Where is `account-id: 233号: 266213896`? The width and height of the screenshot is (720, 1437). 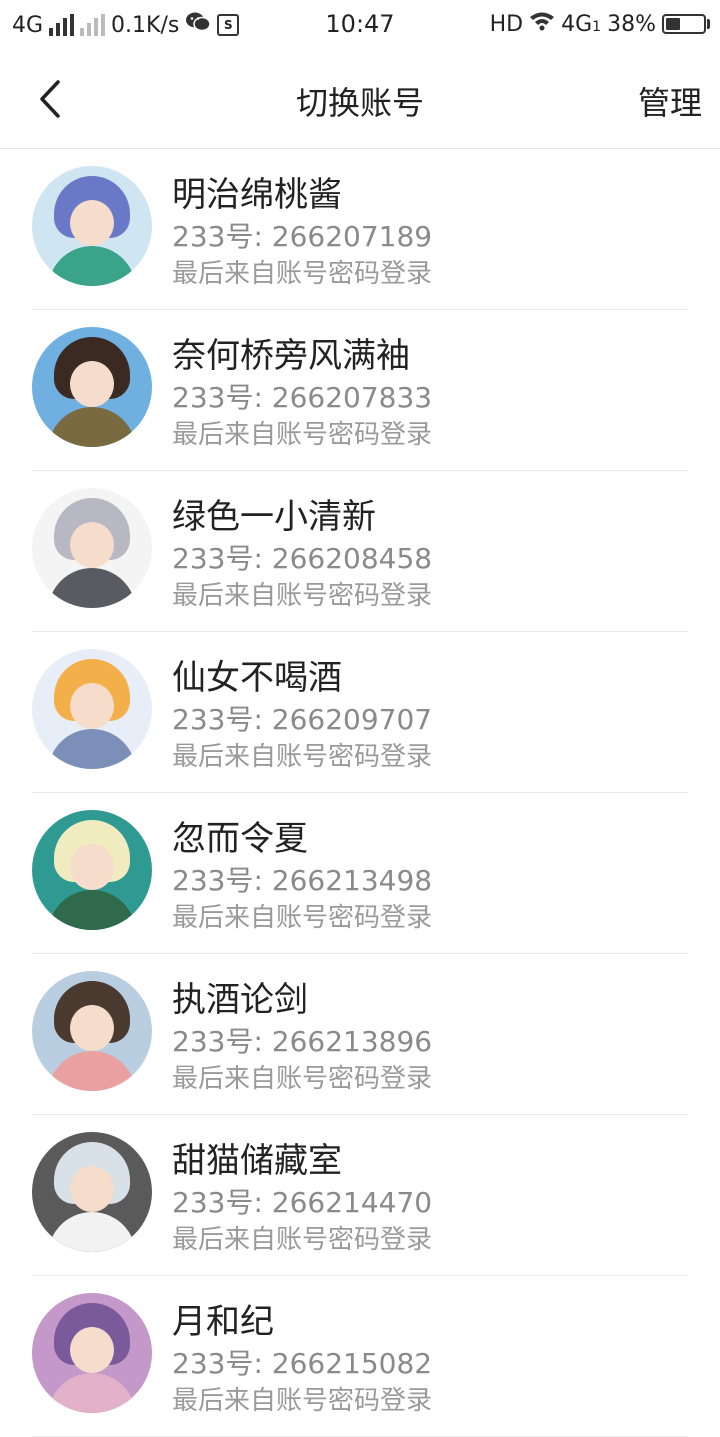 account-id: 233号: 266213896 is located at coordinates (302, 1041).